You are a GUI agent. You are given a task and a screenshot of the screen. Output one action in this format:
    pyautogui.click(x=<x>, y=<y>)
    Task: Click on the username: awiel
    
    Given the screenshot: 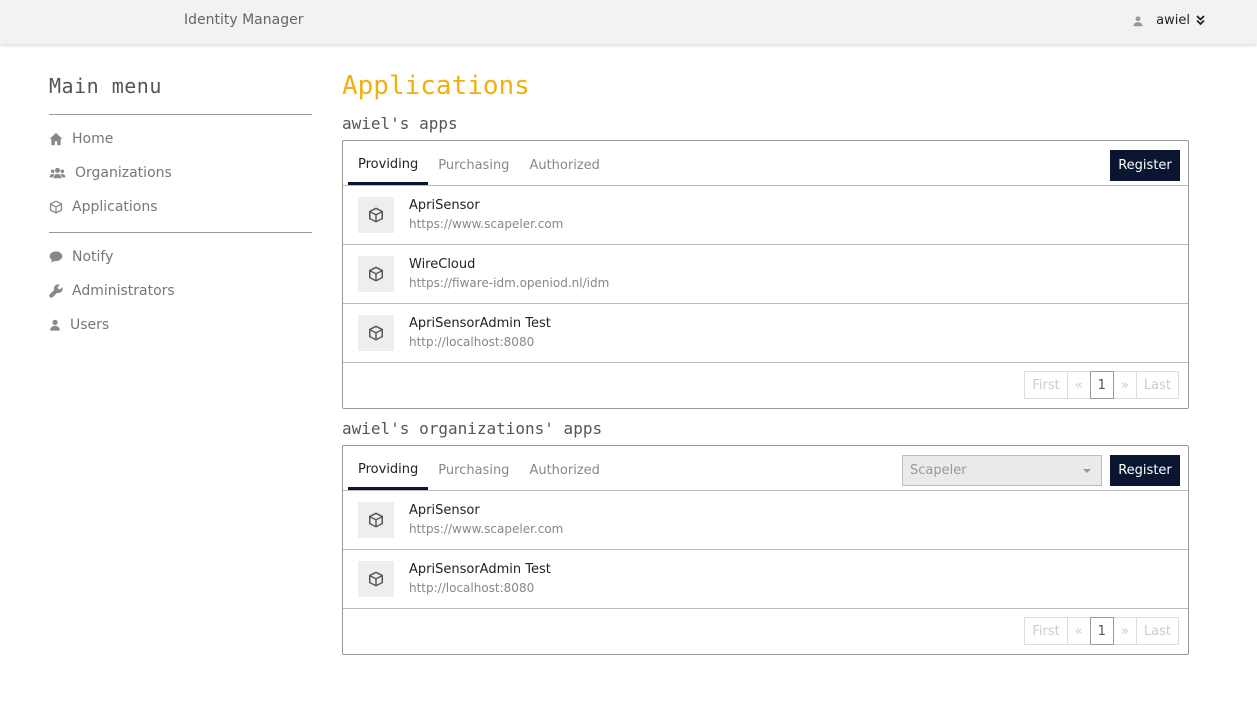 What is the action you would take?
    pyautogui.click(x=1173, y=20)
    